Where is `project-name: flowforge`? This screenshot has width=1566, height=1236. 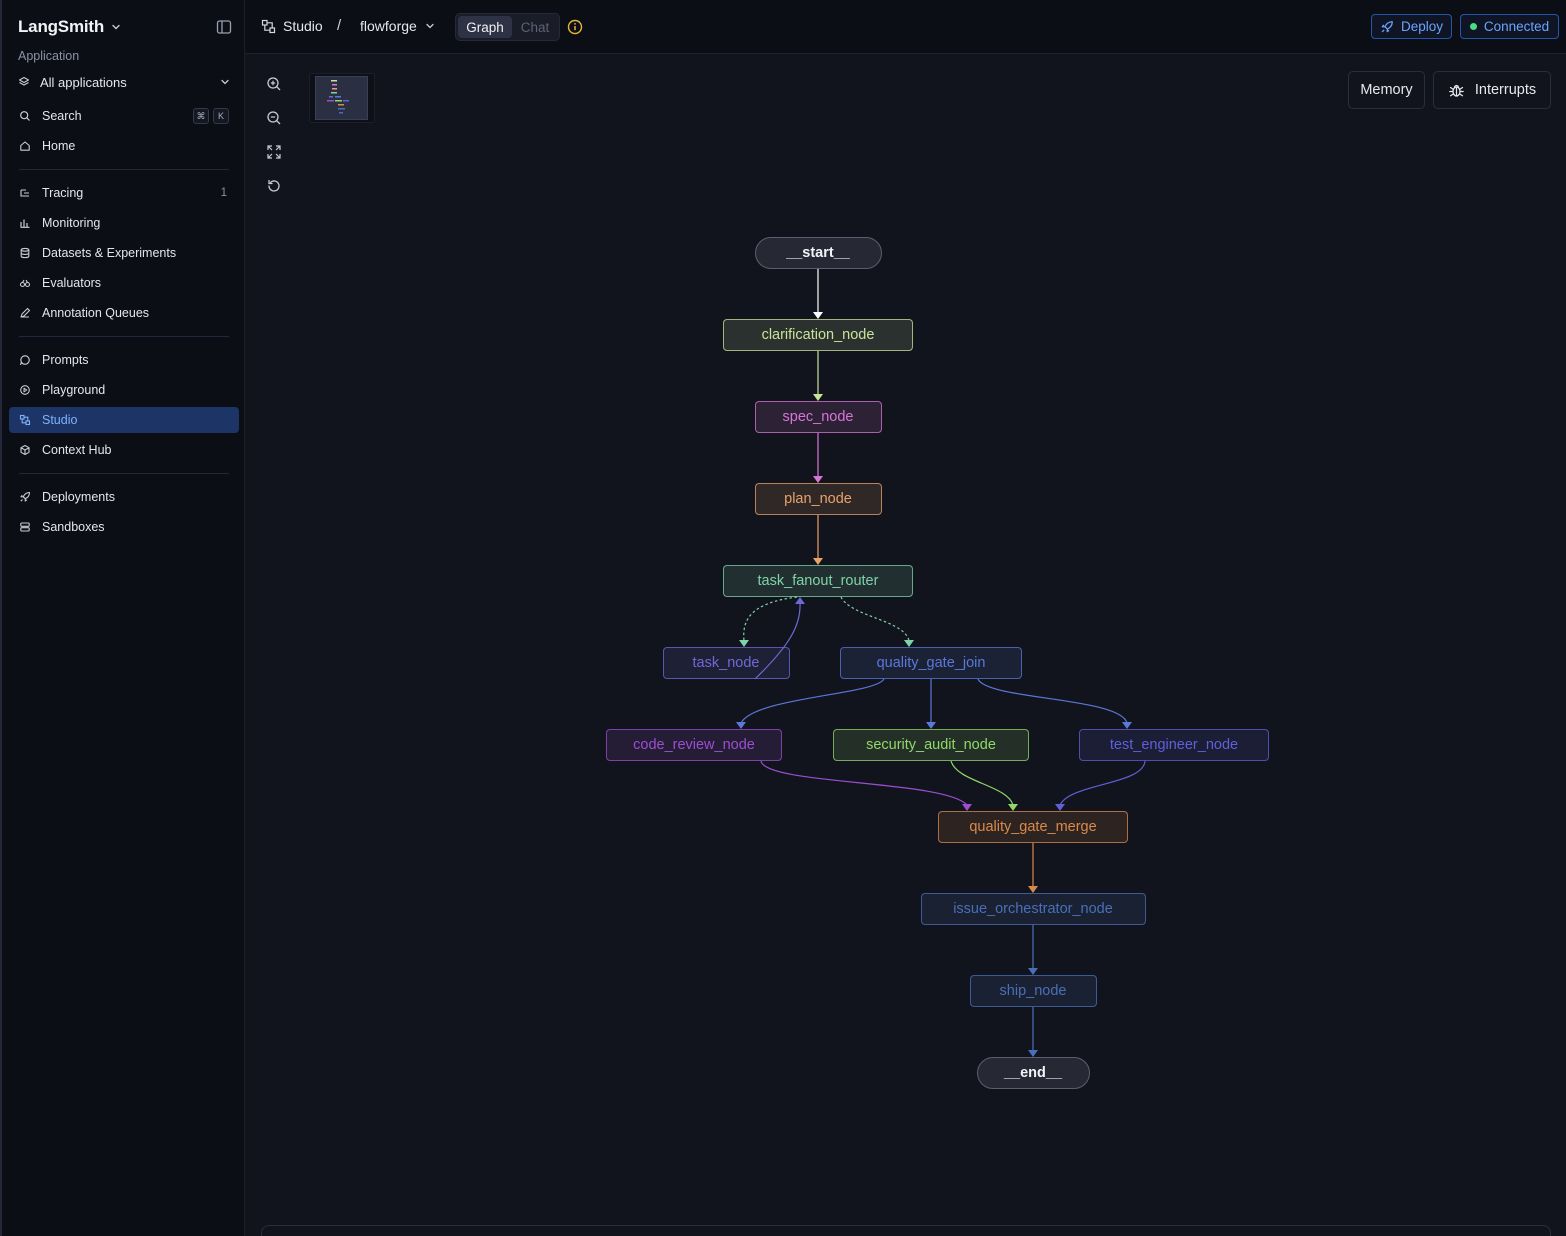
project-name: flowforge is located at coordinates (388, 26).